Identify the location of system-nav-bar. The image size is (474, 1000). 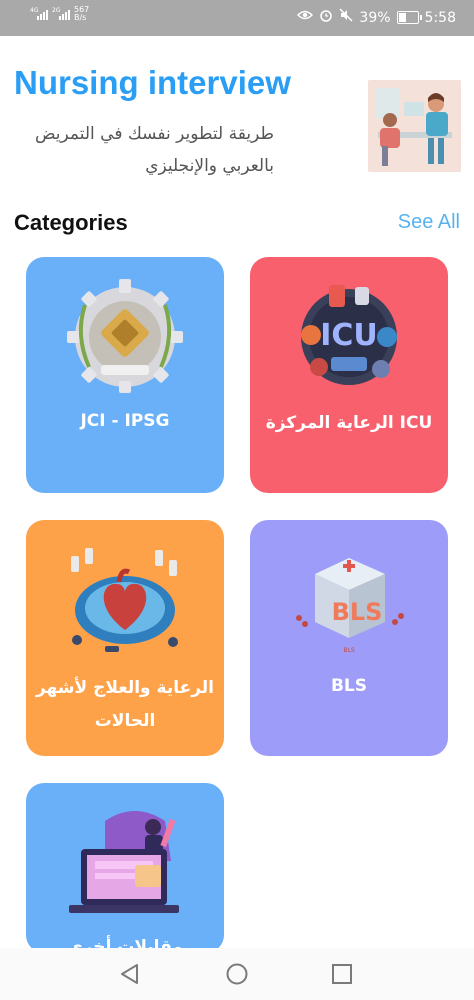
(237, 974).